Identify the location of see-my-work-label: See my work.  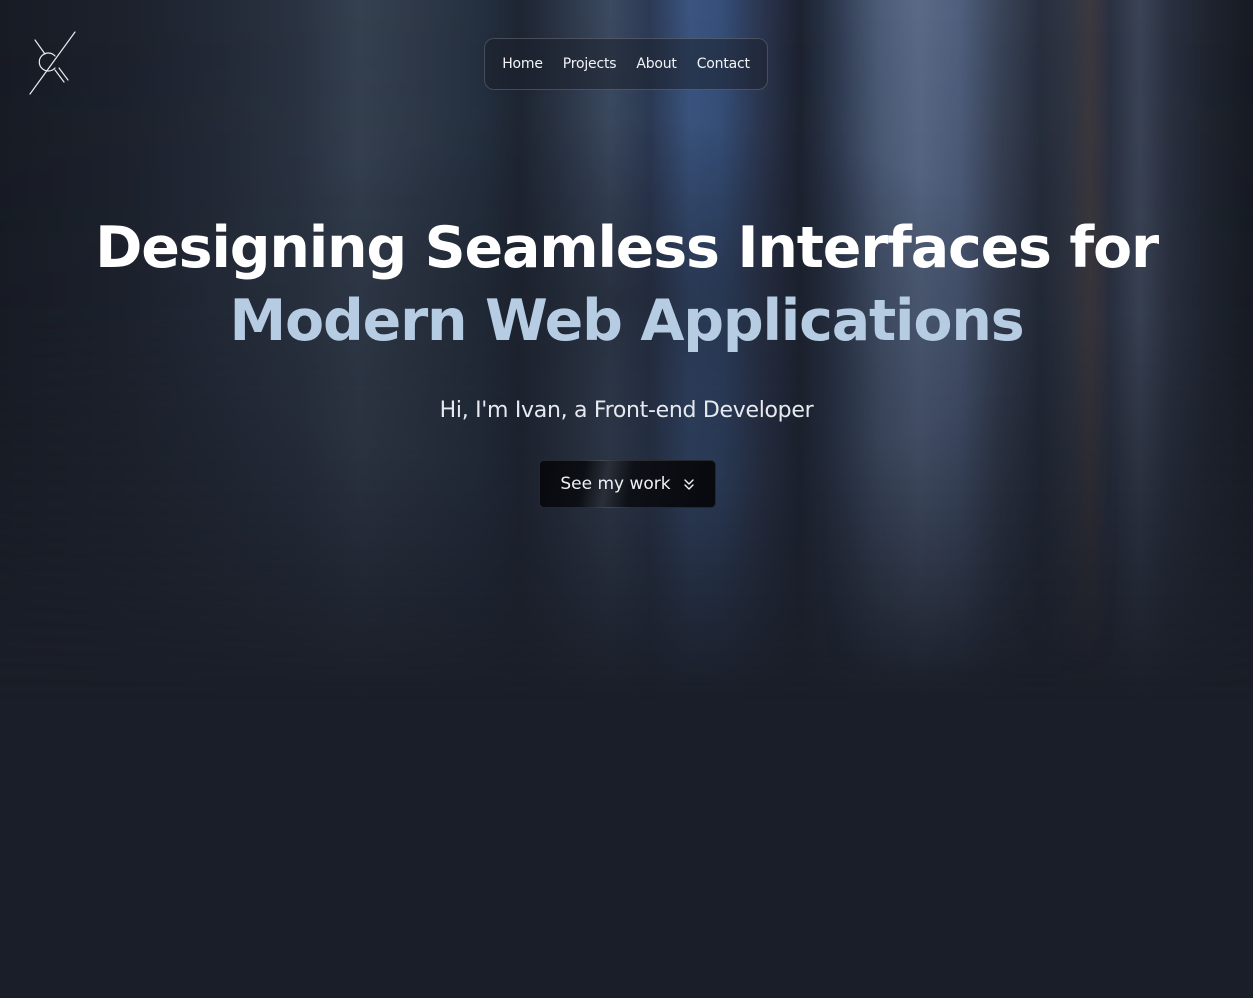
(615, 484).